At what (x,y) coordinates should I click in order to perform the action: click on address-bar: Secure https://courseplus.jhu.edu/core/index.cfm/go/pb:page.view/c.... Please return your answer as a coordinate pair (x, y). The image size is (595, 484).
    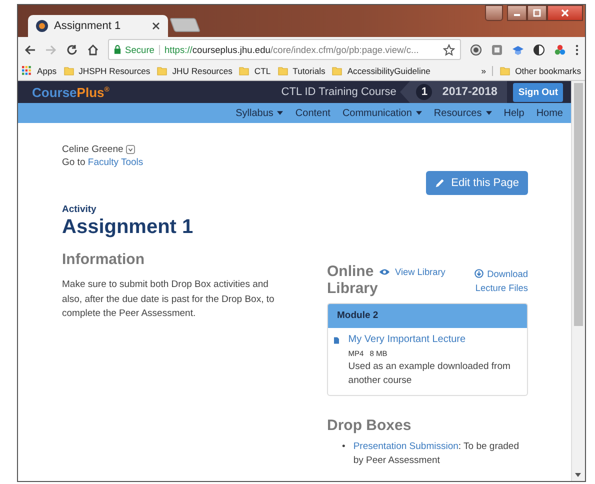
    Looking at the image, I should click on (284, 49).